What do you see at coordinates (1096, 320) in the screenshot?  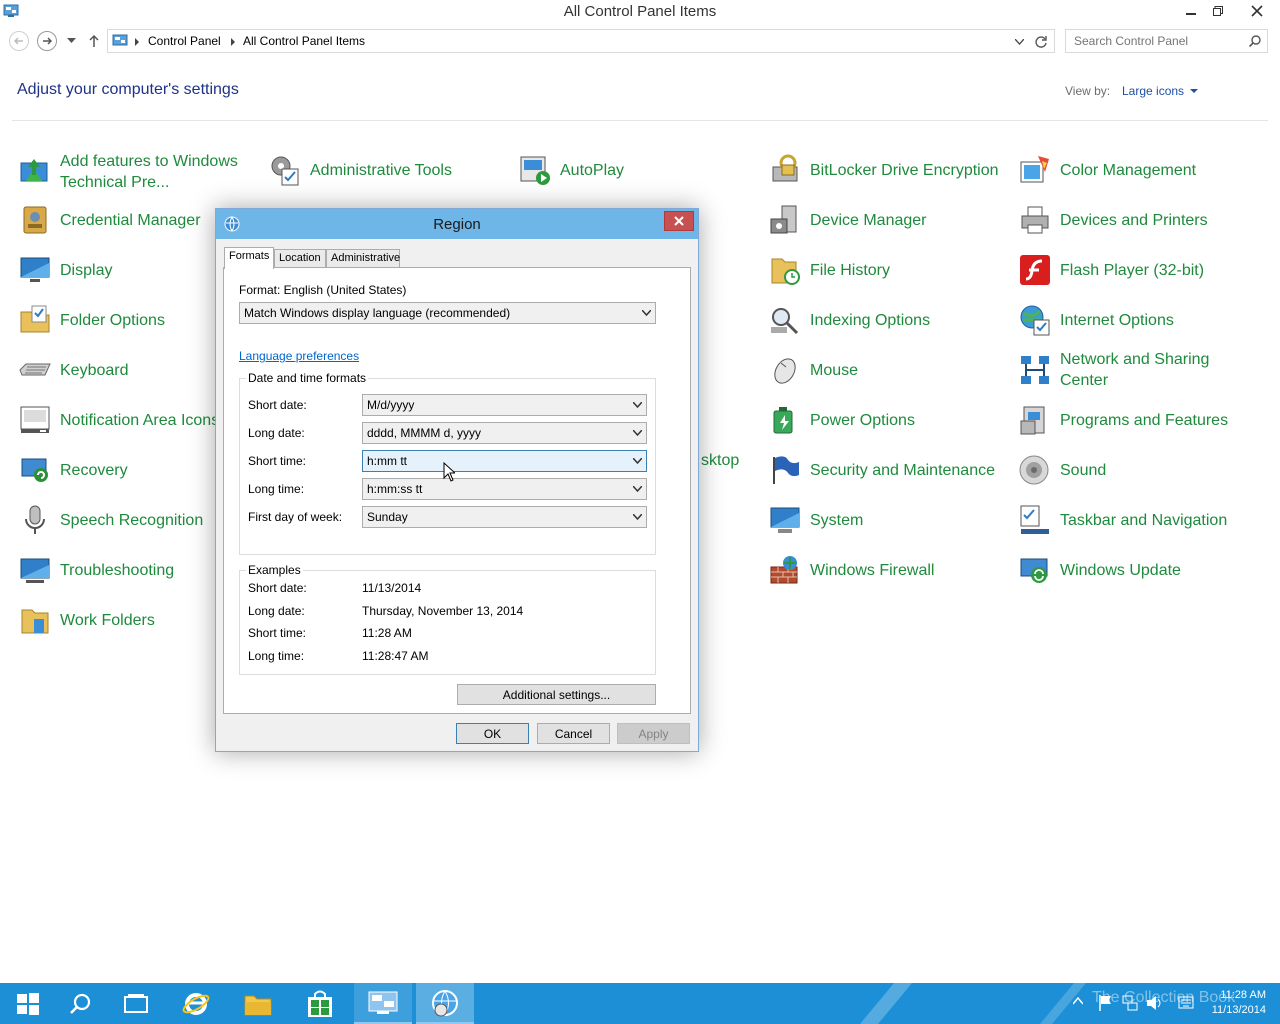 I see `item-internet-options: Internet Options` at bounding box center [1096, 320].